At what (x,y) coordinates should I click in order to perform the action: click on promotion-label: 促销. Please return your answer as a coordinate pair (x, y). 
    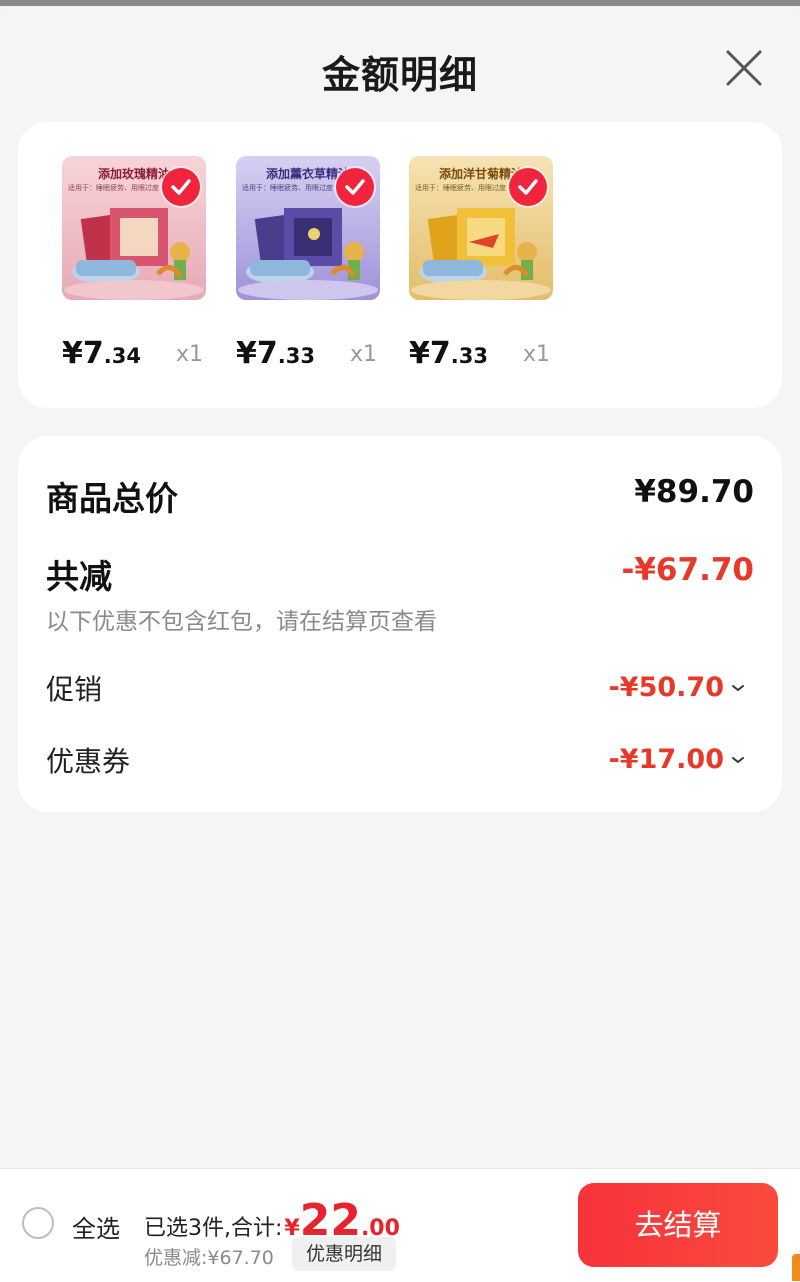
    Looking at the image, I should click on (74, 689).